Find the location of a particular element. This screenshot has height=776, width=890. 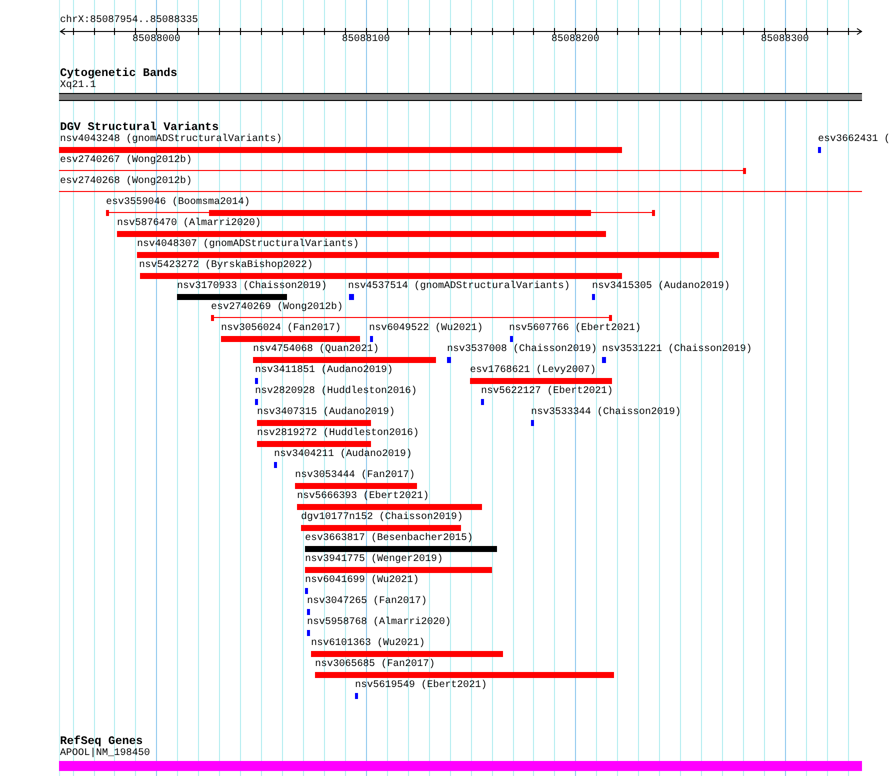

feature-label: nsv4754068 (Quan2021) is located at coordinates (316, 350).